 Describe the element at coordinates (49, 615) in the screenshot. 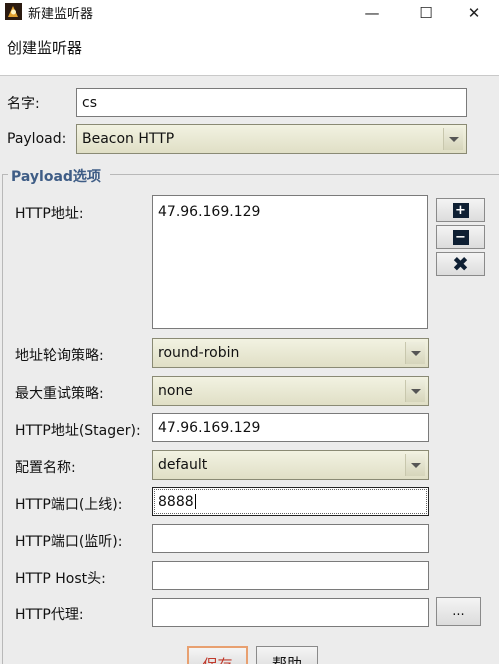

I see `proxy-label: HTTP代理:` at that location.